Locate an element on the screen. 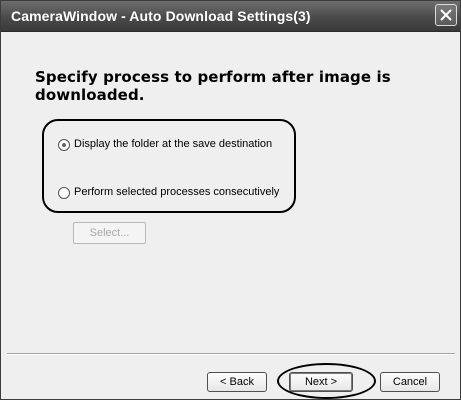 This screenshot has width=461, height=400. option-label: Perform selected processes consecutively is located at coordinates (177, 192).